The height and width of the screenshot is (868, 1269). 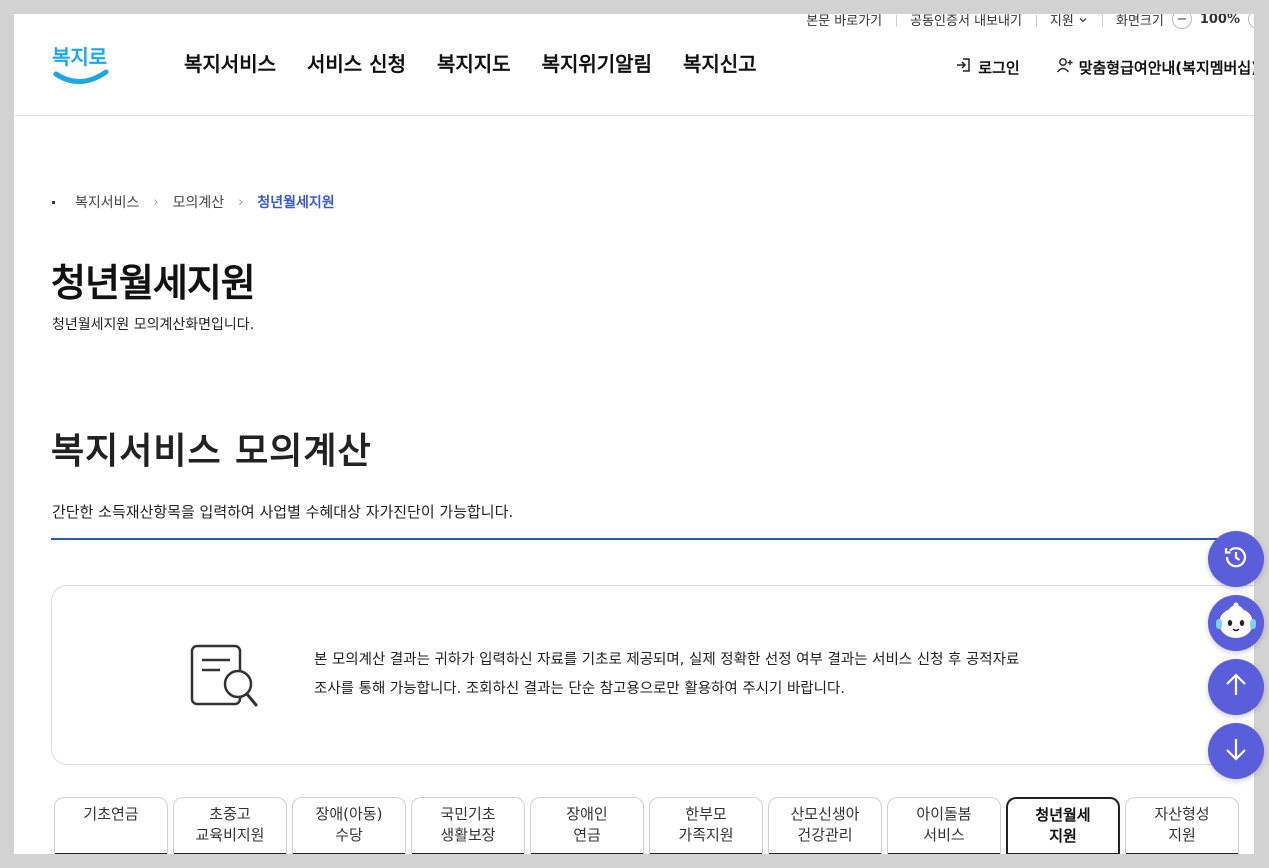 I want to click on zoom-control: 화면크기 − 100% +, so click(x=1177, y=21).